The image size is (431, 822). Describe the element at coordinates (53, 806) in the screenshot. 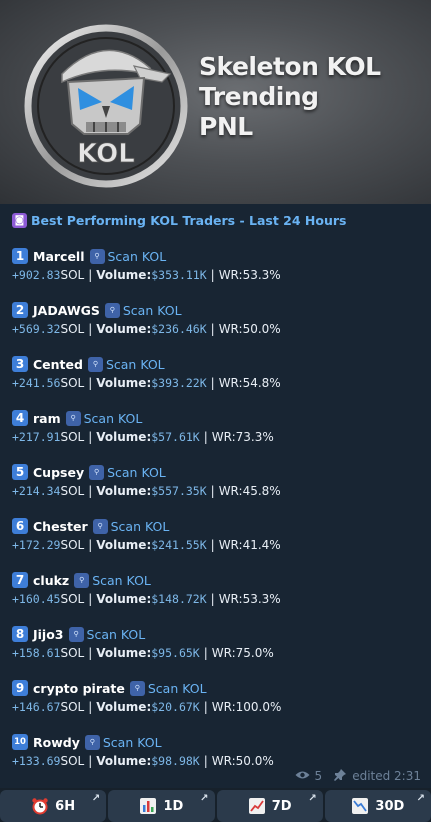

I see `timeframe-6h-button: 6H ↗` at that location.